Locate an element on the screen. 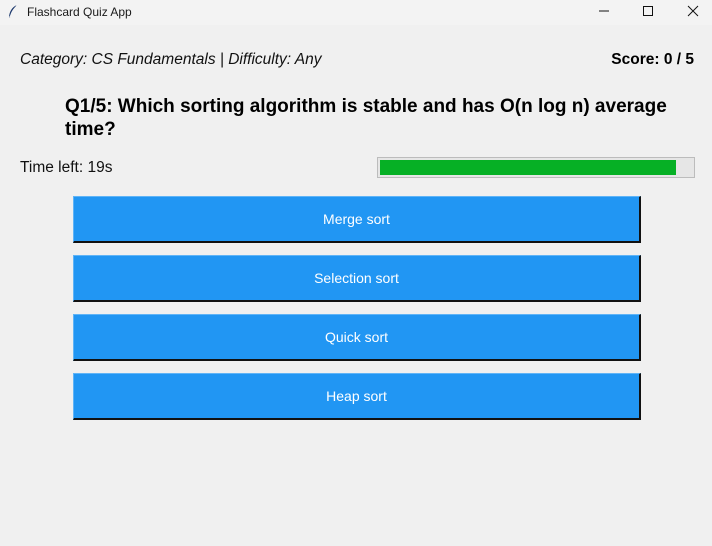 This screenshot has width=712, height=546. answer-button-quick-sort: Quick sort is located at coordinates (357, 337).